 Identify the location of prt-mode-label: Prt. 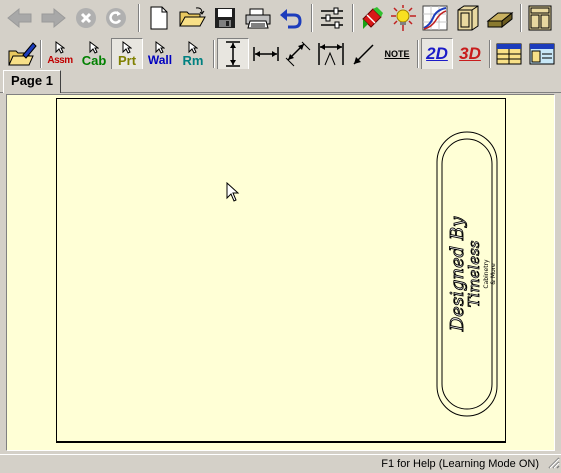
(127, 60).